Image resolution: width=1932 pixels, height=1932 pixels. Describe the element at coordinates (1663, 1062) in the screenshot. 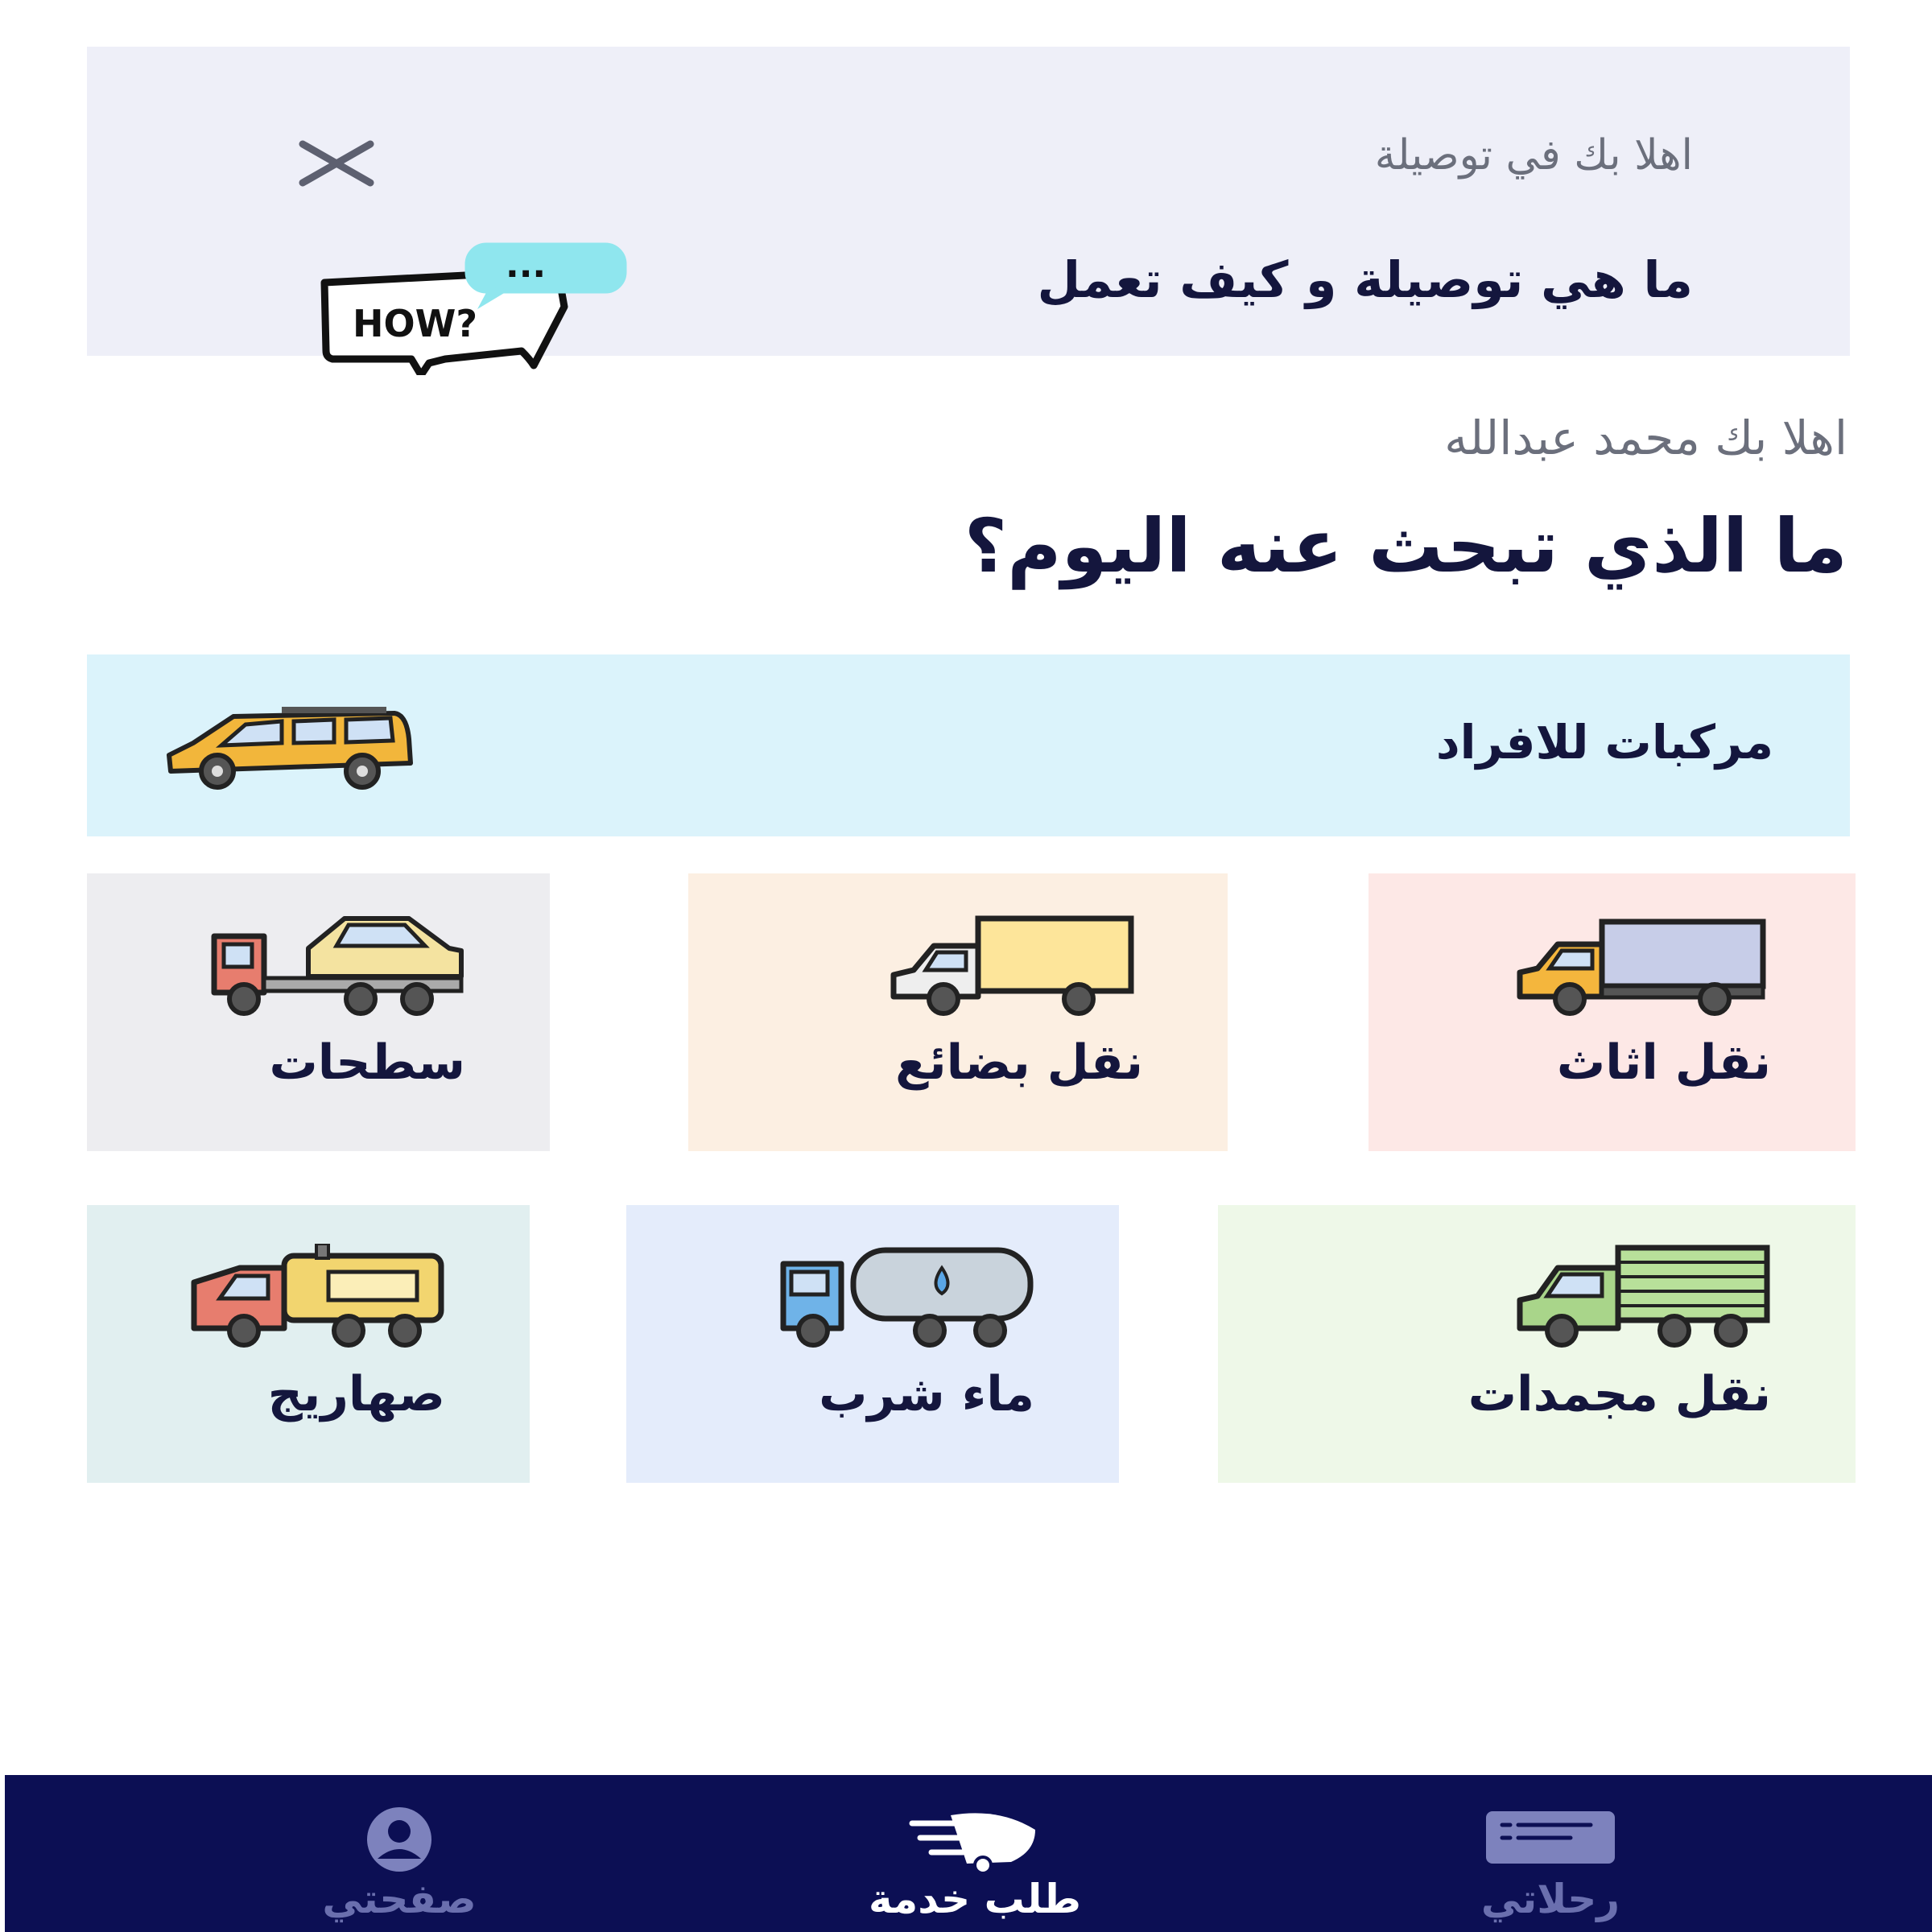

I see `service-label: نقل اثاث` at that location.